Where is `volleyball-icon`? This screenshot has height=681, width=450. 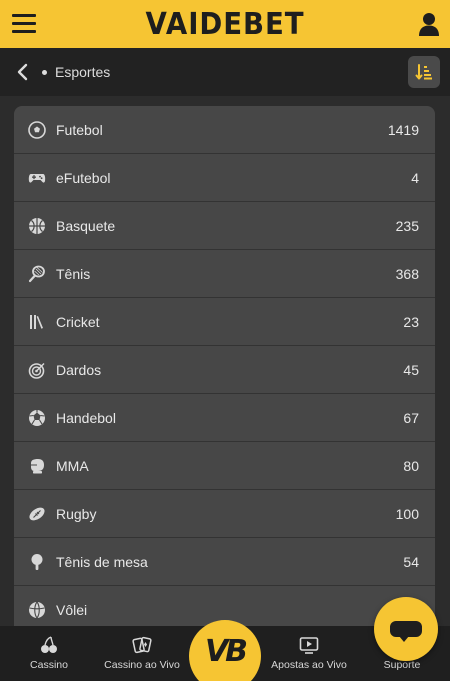 volleyball-icon is located at coordinates (37, 610).